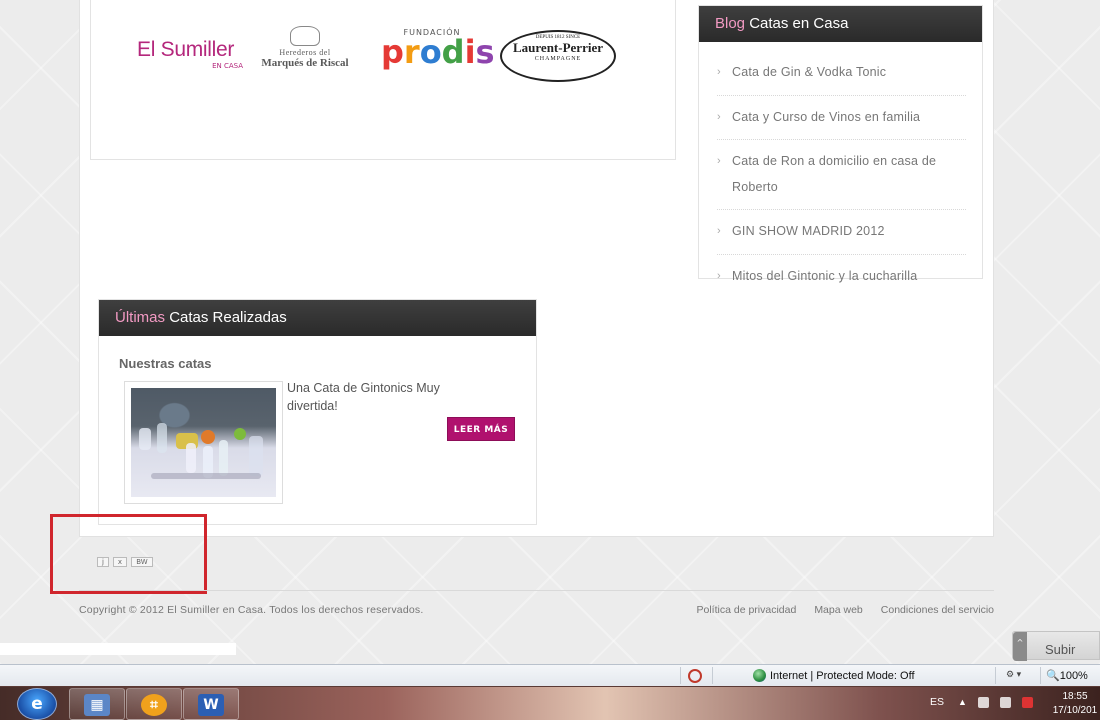 The image size is (1100, 720). Describe the element at coordinates (842, 675) in the screenshot. I see `security-zone-label: Internet | Protected Mode: Off` at that location.